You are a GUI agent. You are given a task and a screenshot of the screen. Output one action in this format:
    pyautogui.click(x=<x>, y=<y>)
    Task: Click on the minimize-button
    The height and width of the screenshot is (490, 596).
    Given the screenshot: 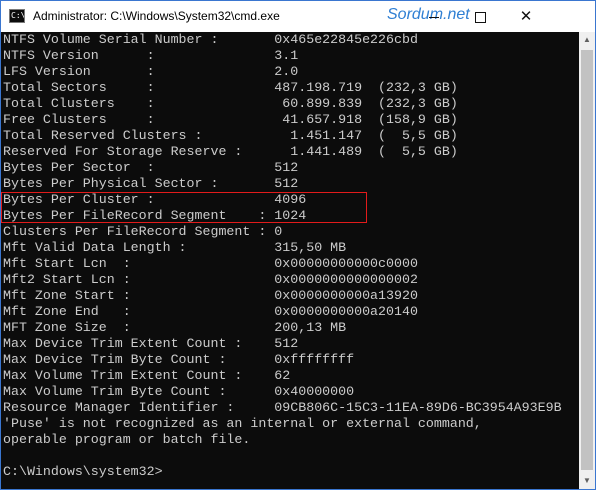 What is the action you would take?
    pyautogui.click(x=434, y=16)
    